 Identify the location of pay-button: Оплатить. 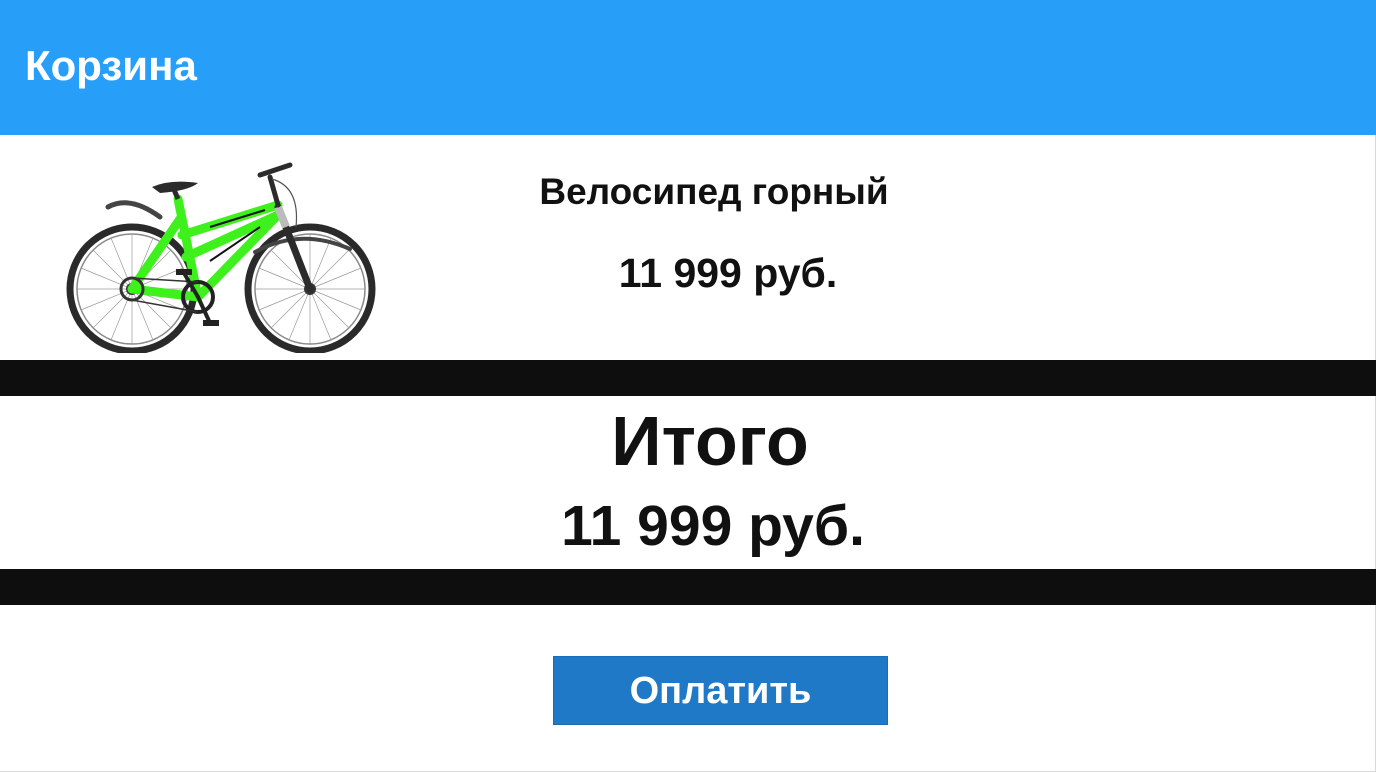
(720, 690).